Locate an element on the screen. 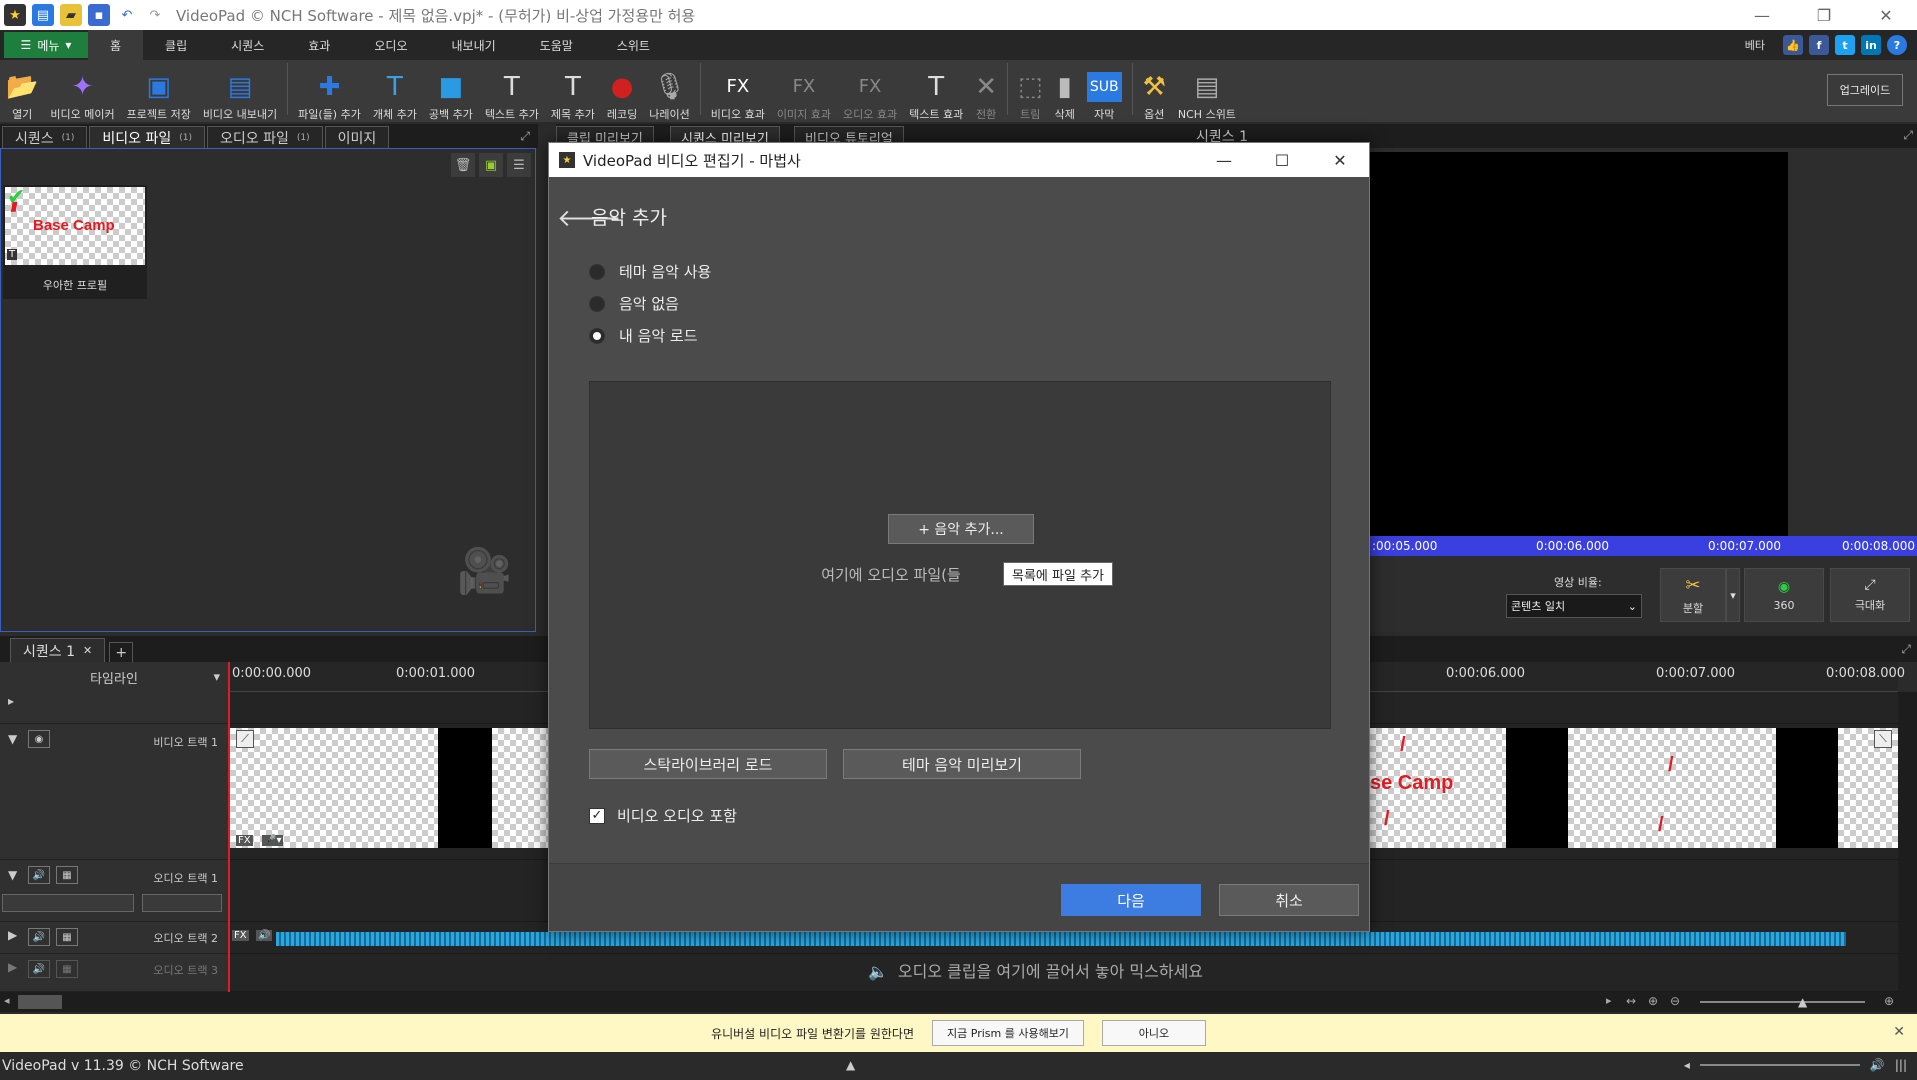 The image size is (1917, 1080). tab-export: 내보내기 is located at coordinates (473, 45).